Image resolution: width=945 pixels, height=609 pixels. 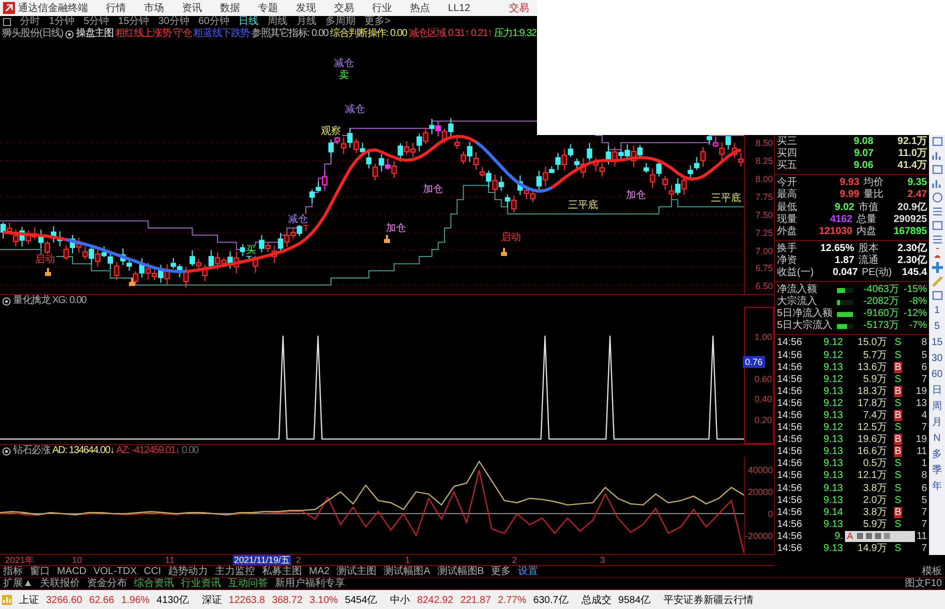 I want to click on period-tab: 15分钟, so click(x=134, y=22).